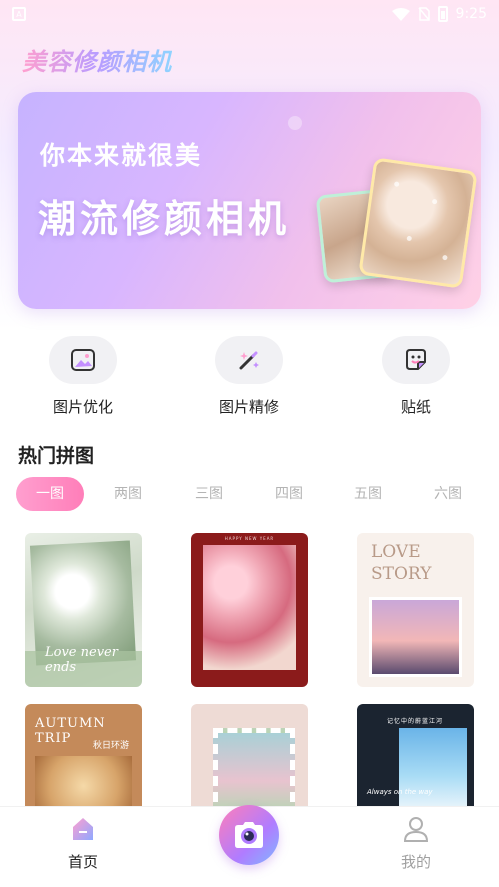 Image resolution: width=499 pixels, height=887 pixels. What do you see at coordinates (295, 123) in the screenshot?
I see `banner-bubble` at bounding box center [295, 123].